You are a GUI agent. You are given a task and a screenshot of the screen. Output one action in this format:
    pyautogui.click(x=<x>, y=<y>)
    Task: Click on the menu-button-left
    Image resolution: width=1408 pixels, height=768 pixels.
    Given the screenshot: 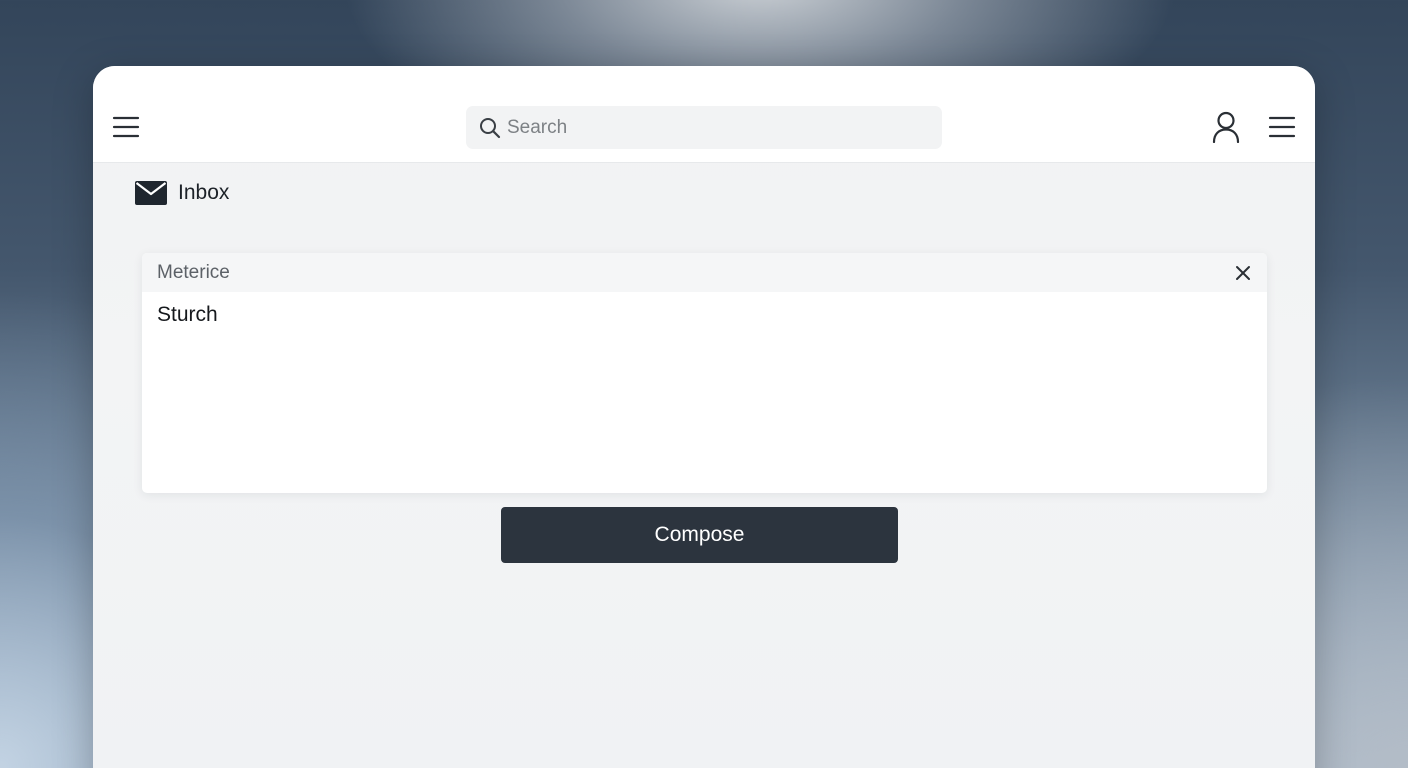 What is the action you would take?
    pyautogui.click(x=126, y=127)
    